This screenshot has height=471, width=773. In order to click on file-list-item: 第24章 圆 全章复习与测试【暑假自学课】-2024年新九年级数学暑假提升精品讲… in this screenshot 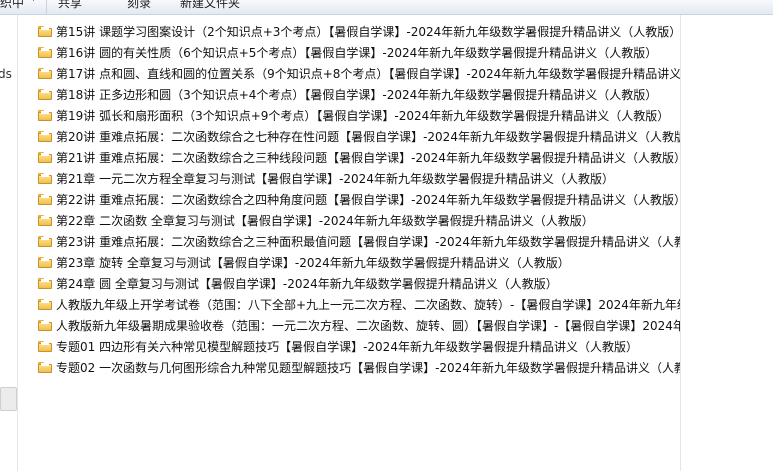, I will do `click(358, 285)`.